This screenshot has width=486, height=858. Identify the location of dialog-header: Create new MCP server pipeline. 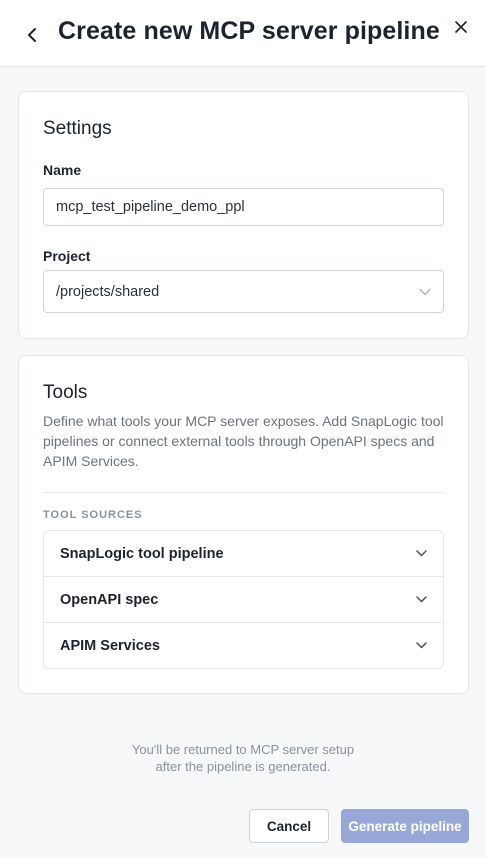
(243, 33).